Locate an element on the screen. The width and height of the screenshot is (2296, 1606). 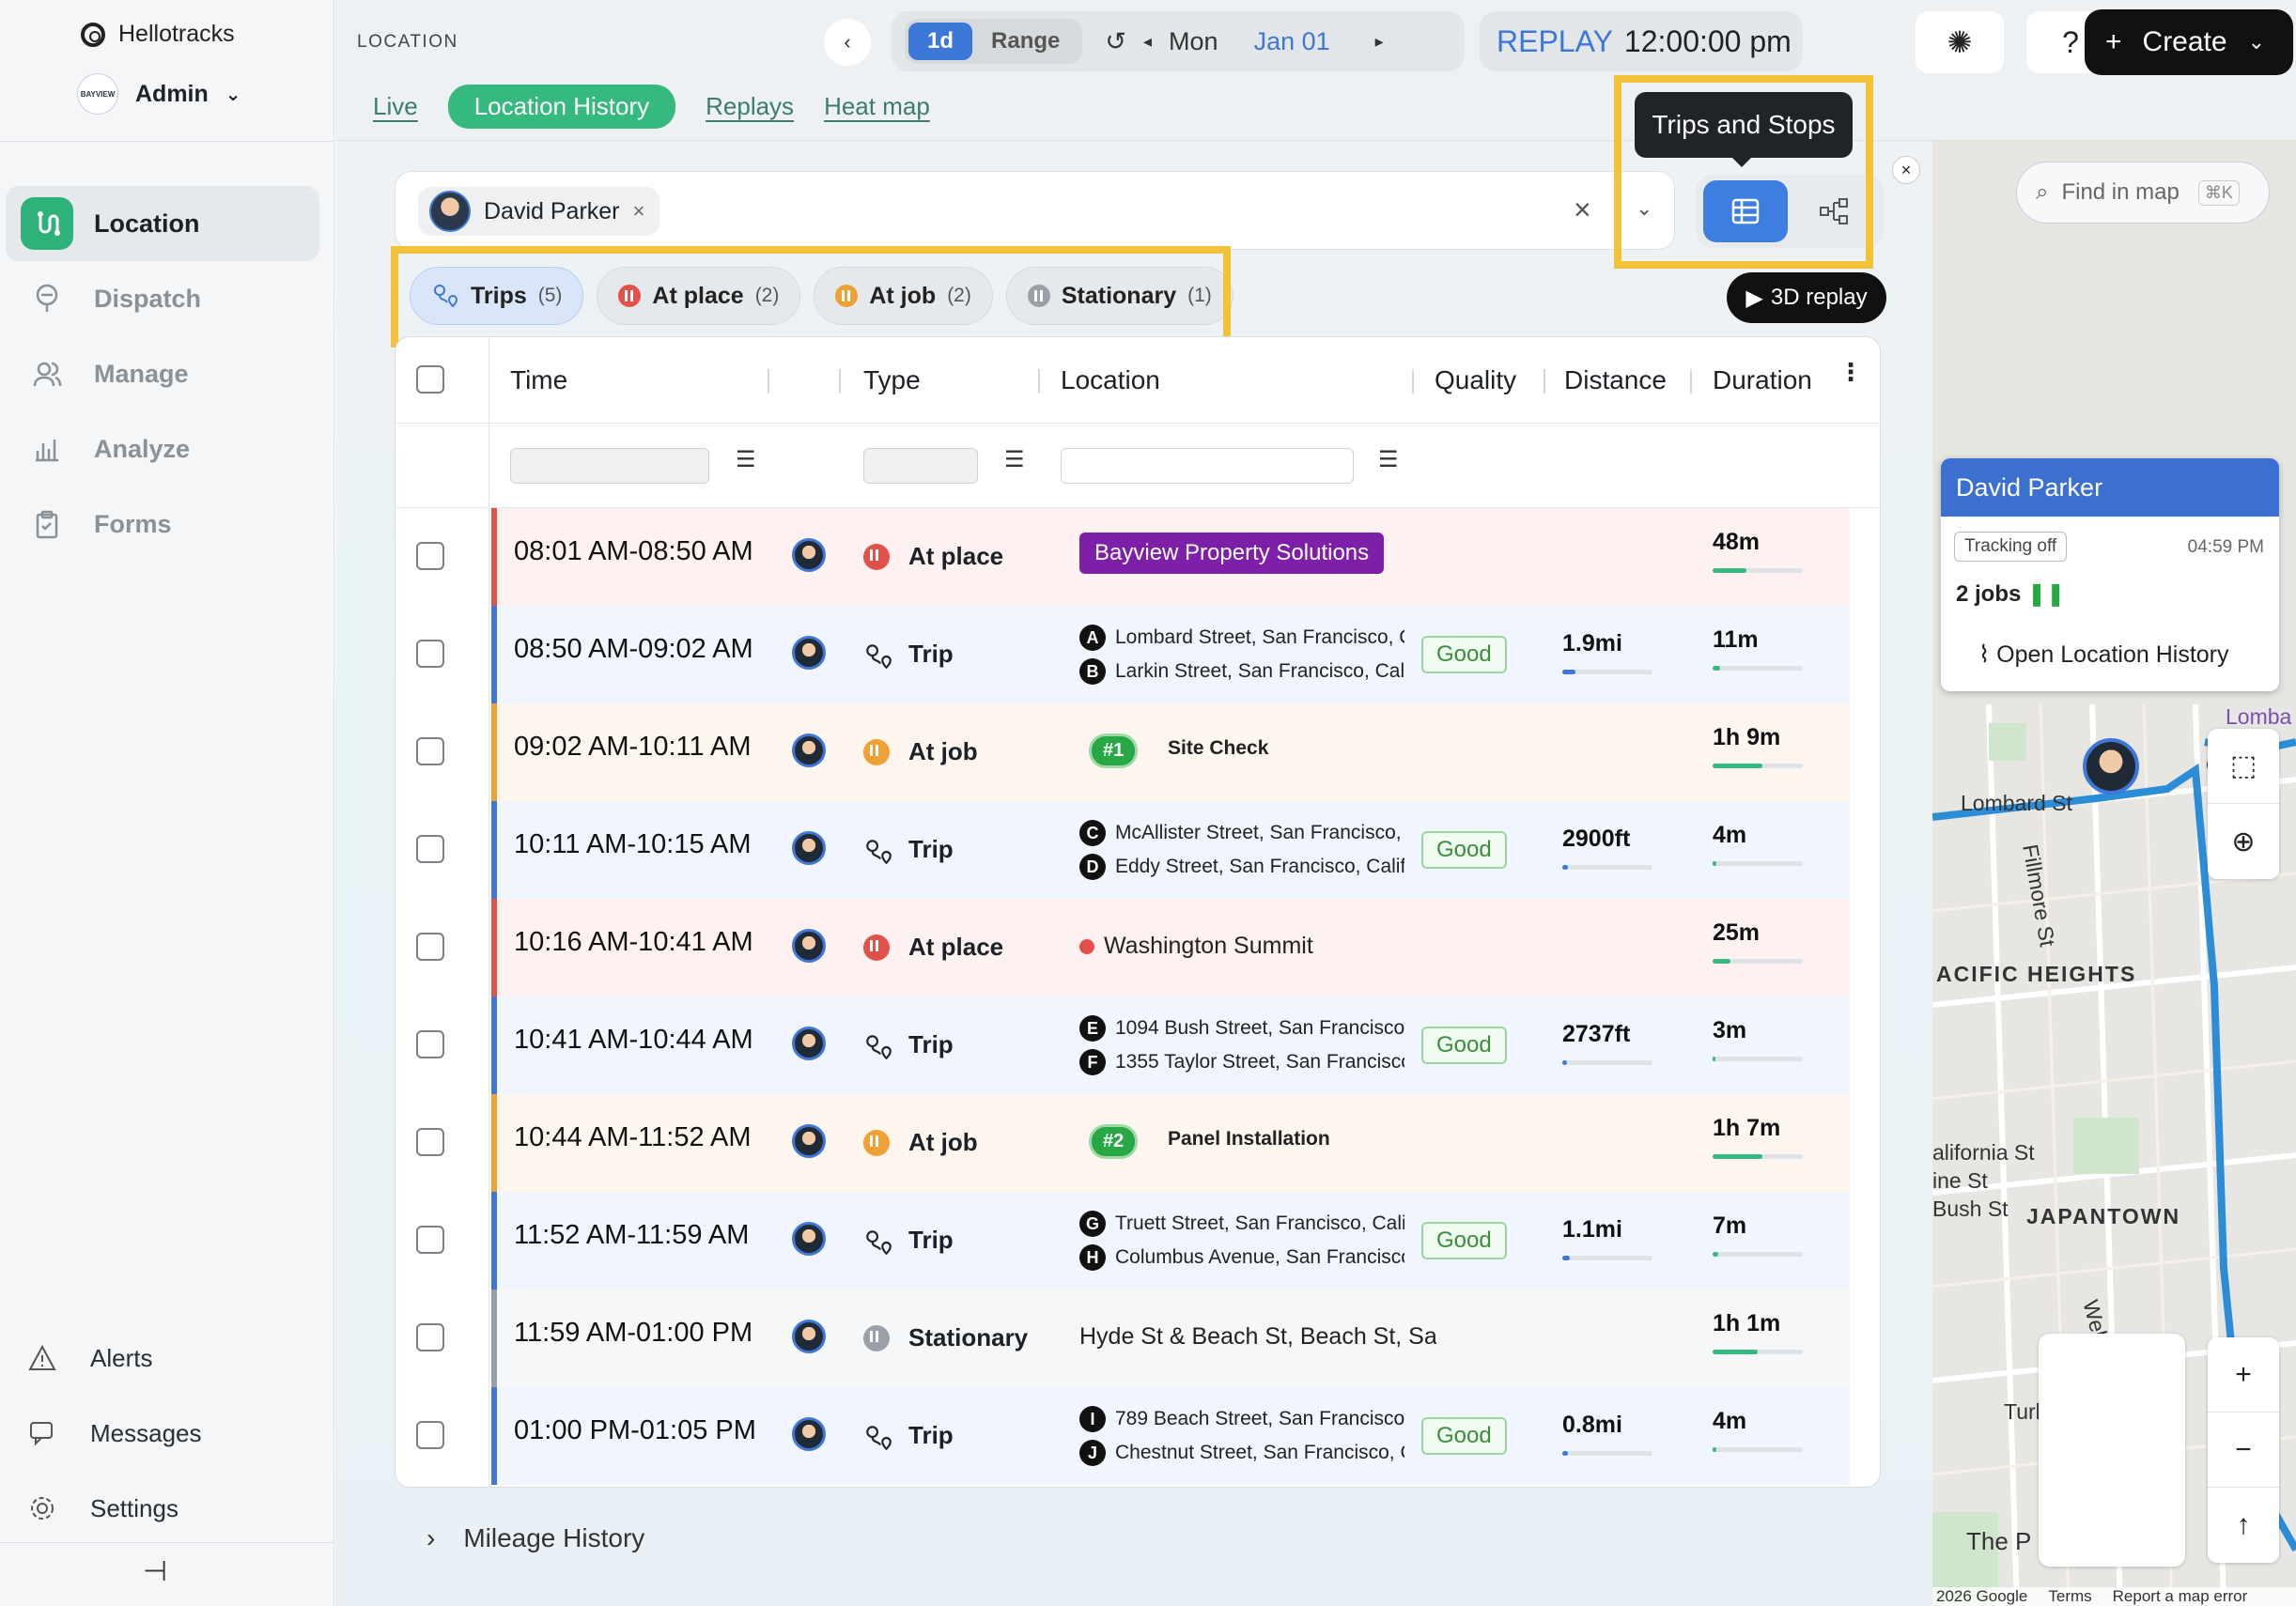
sidebar-item-dispatch: Dispatch is located at coordinates (162, 298).